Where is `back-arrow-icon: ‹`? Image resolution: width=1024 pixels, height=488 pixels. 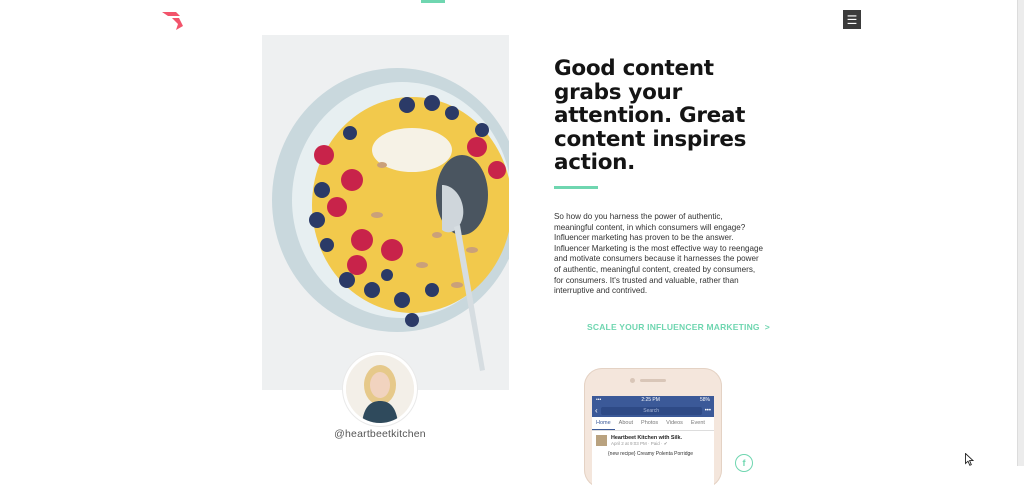 back-arrow-icon: ‹ is located at coordinates (596, 410).